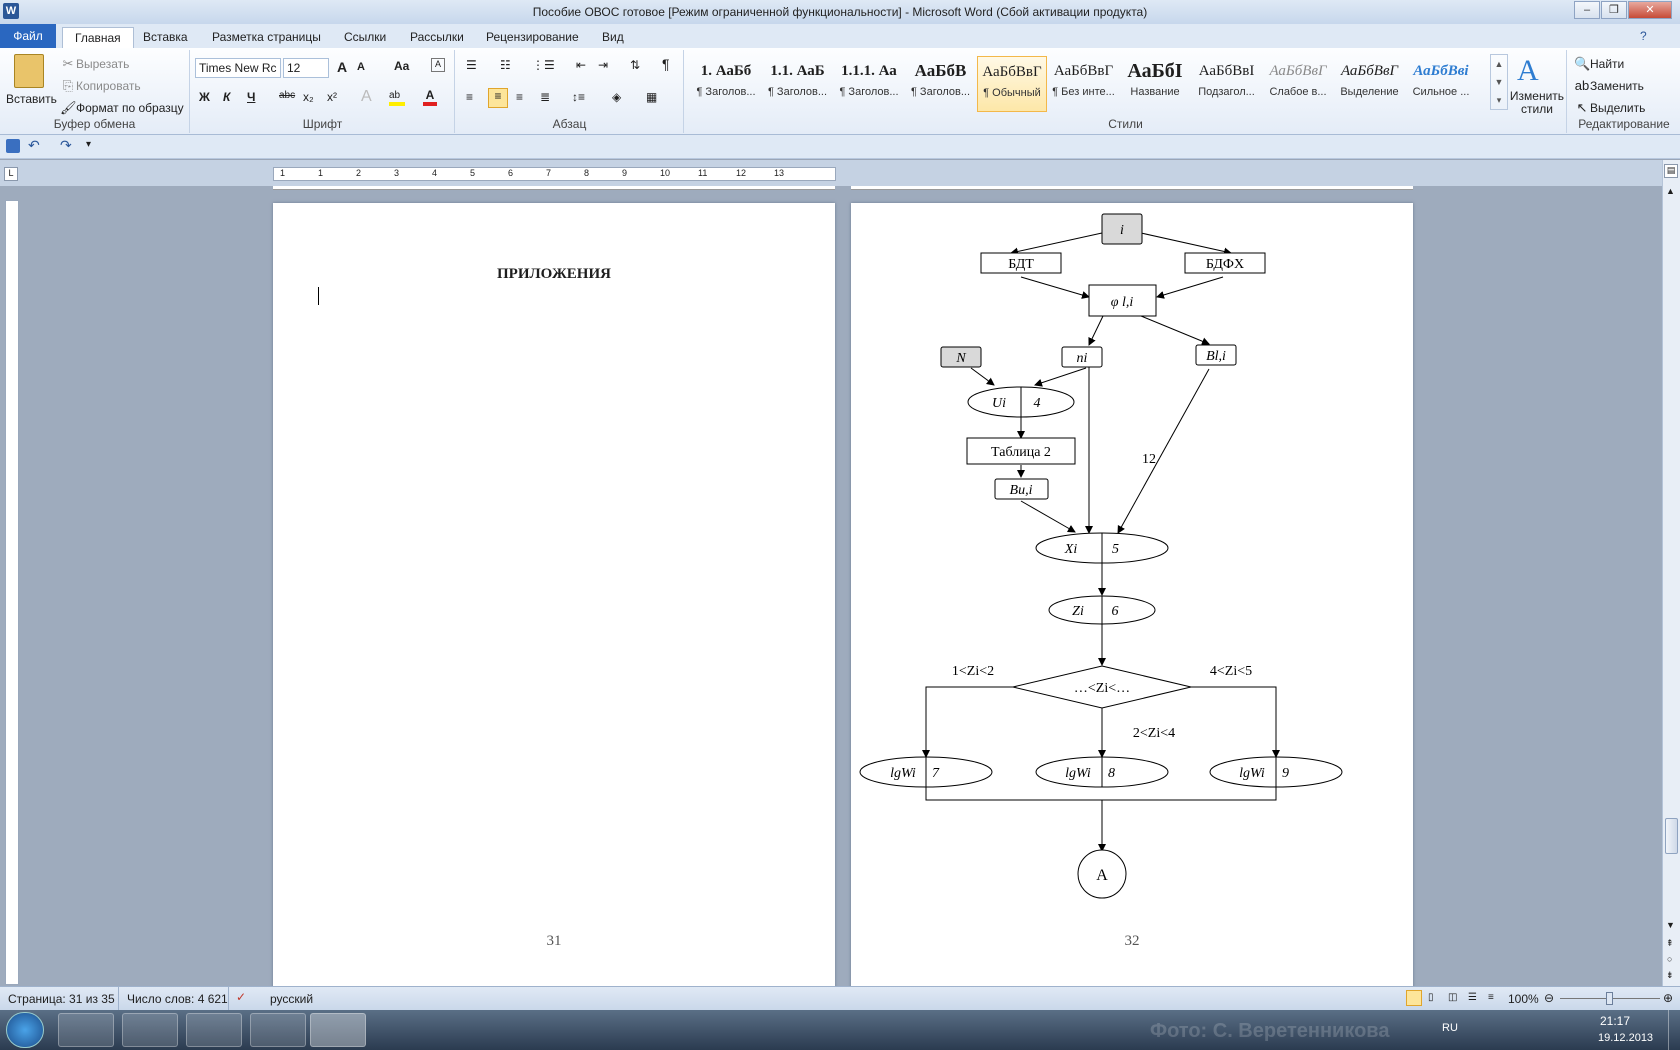  What do you see at coordinates (1670, 191) in the screenshot?
I see `scroll-up-icon: ▲` at bounding box center [1670, 191].